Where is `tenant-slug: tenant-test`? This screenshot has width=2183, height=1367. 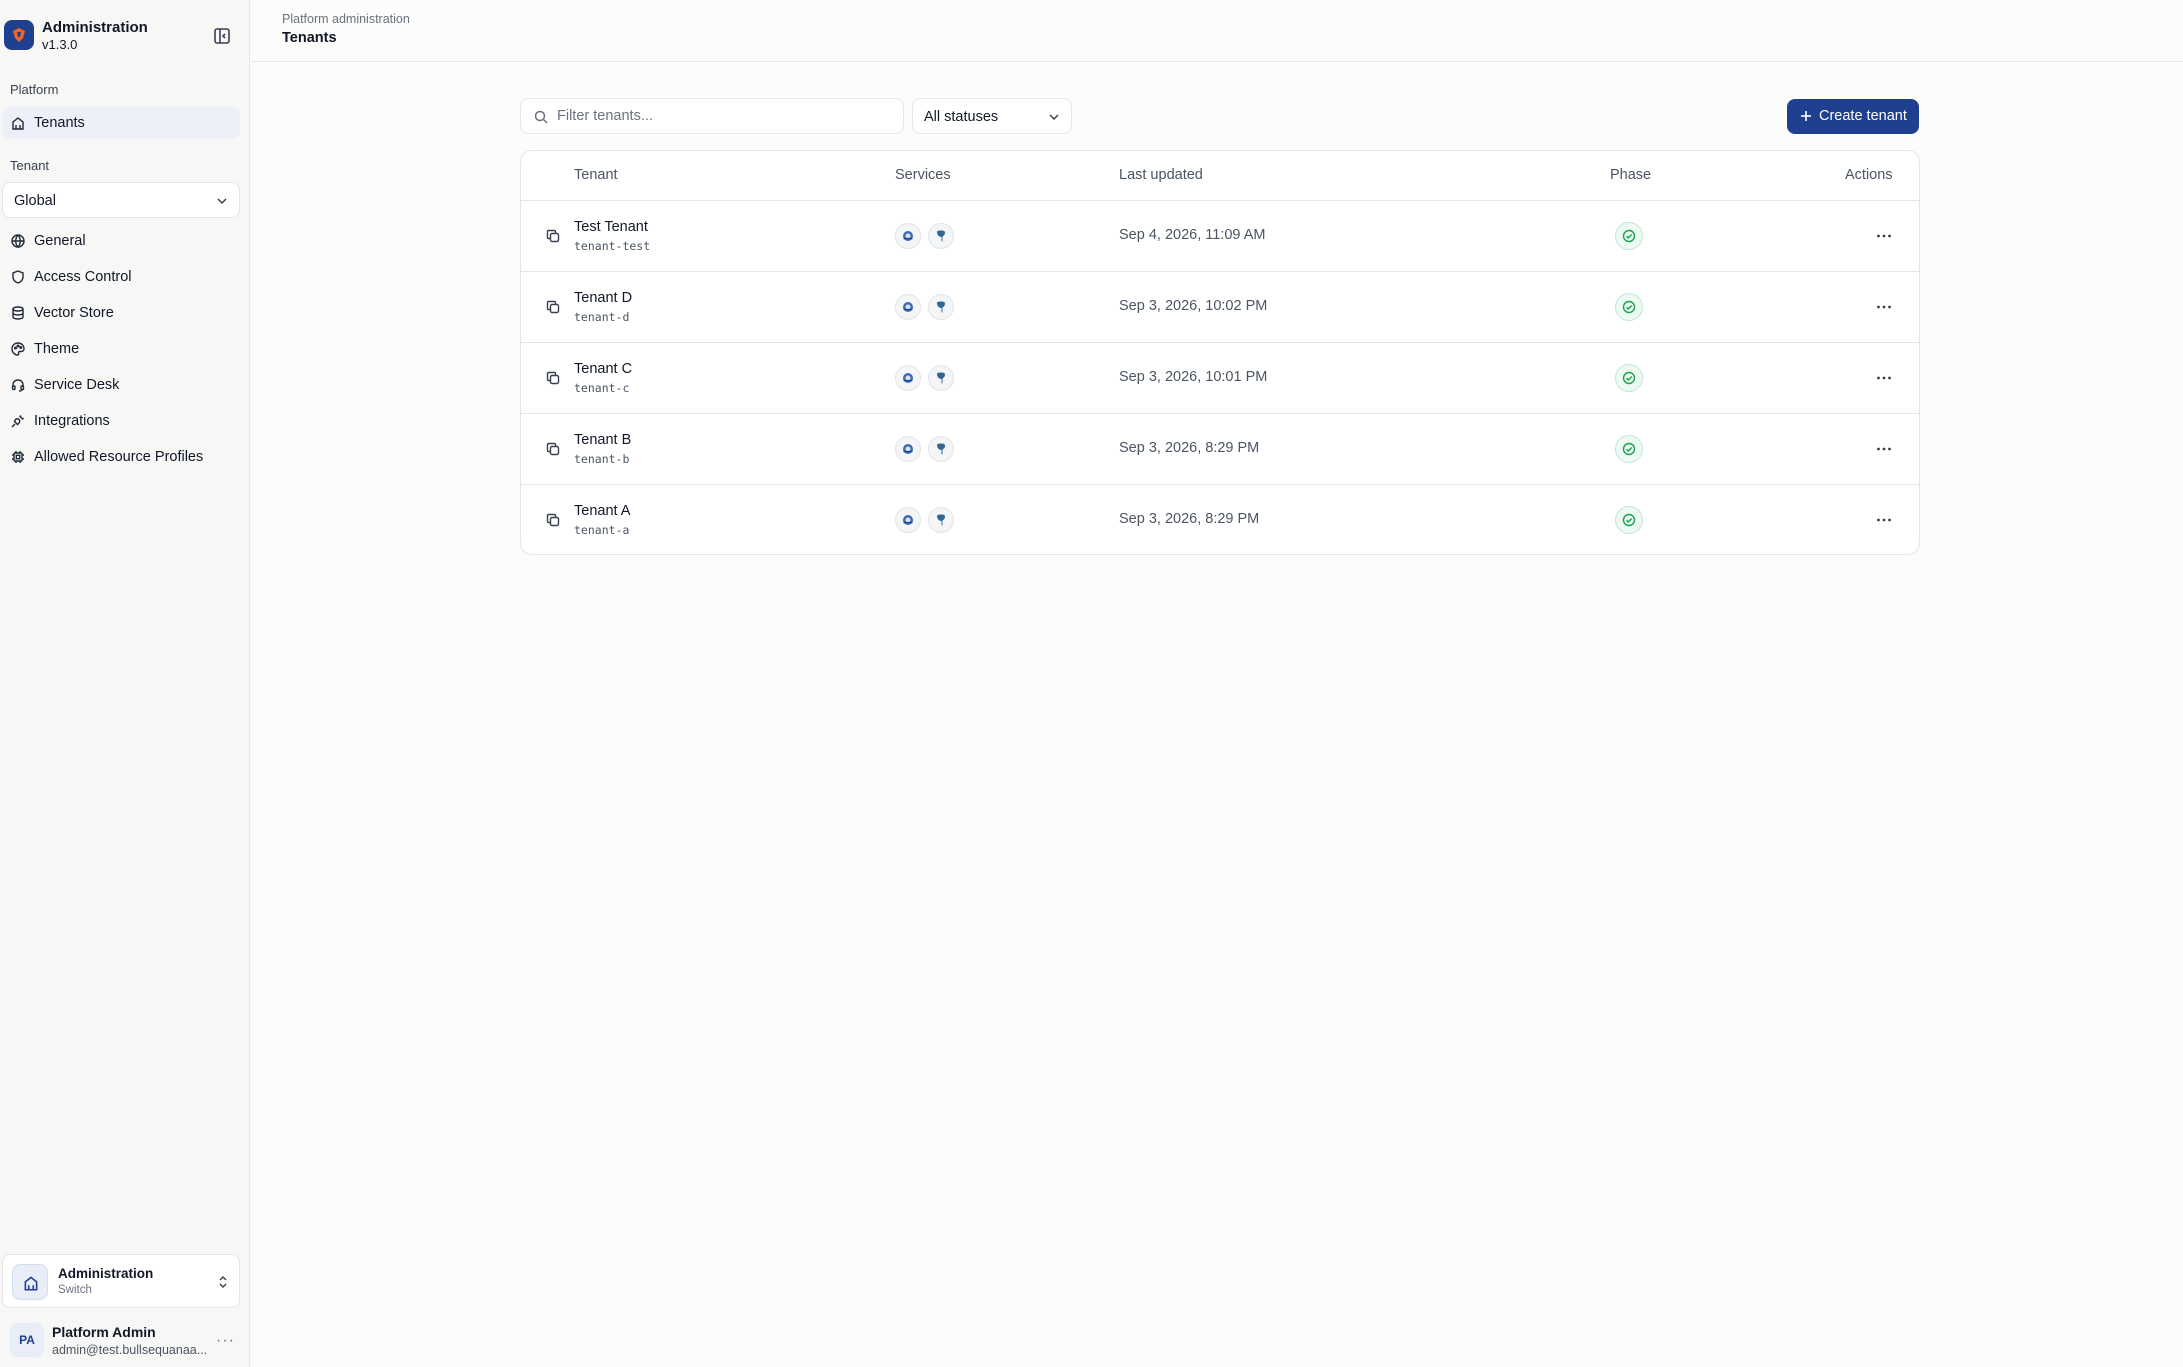 tenant-slug: tenant-test is located at coordinates (612, 246).